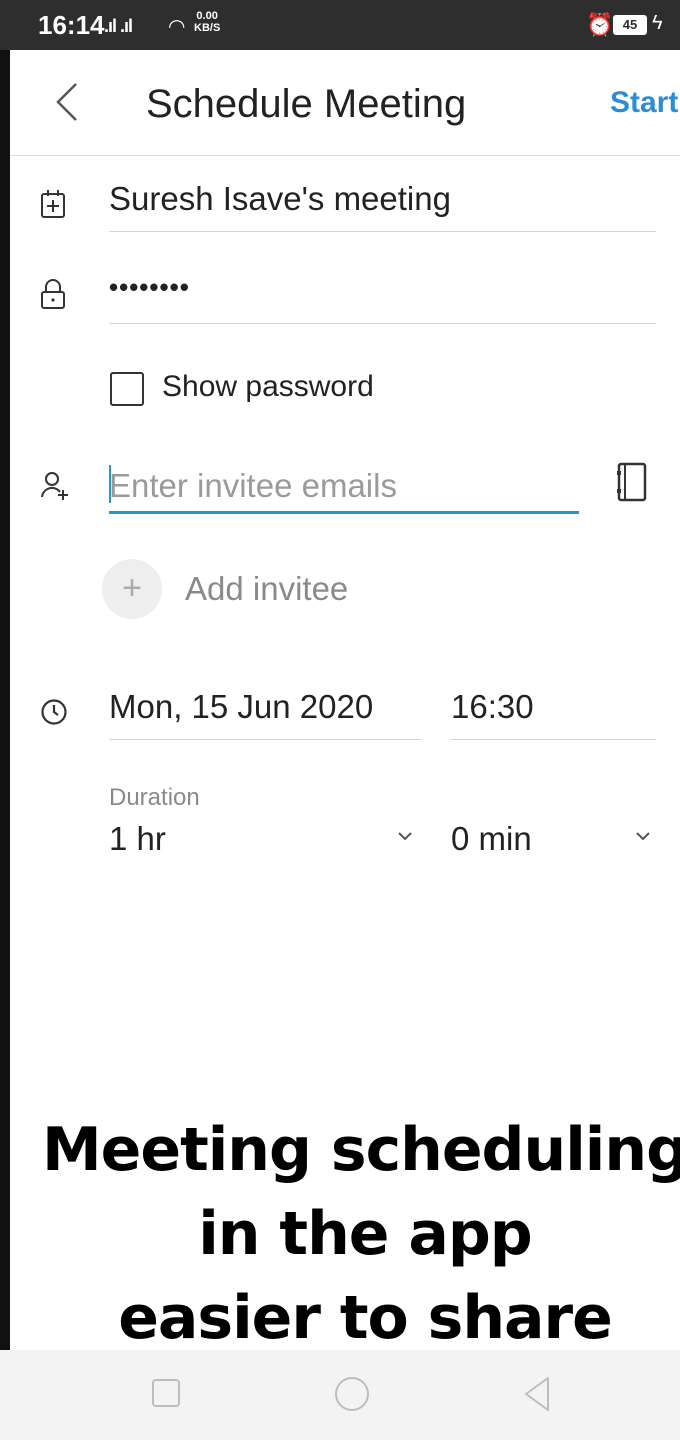 Image resolution: width=680 pixels, height=1440 pixels. I want to click on charging-icon: ϟ, so click(657, 23).